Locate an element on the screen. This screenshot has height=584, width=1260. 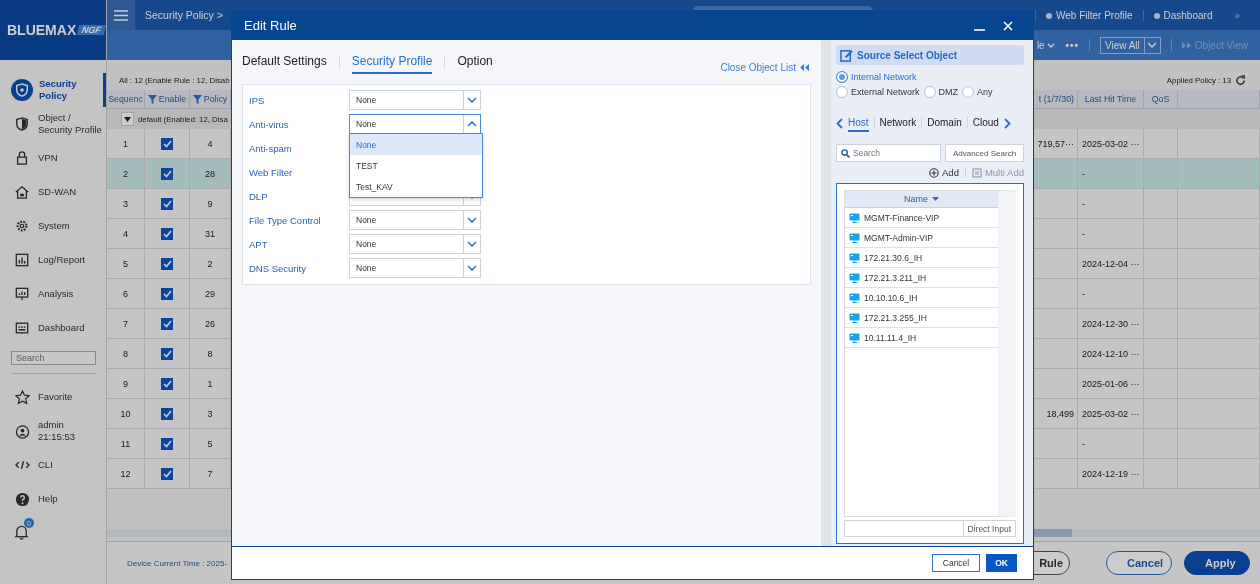
radio-option: Any is located at coordinates (977, 92).